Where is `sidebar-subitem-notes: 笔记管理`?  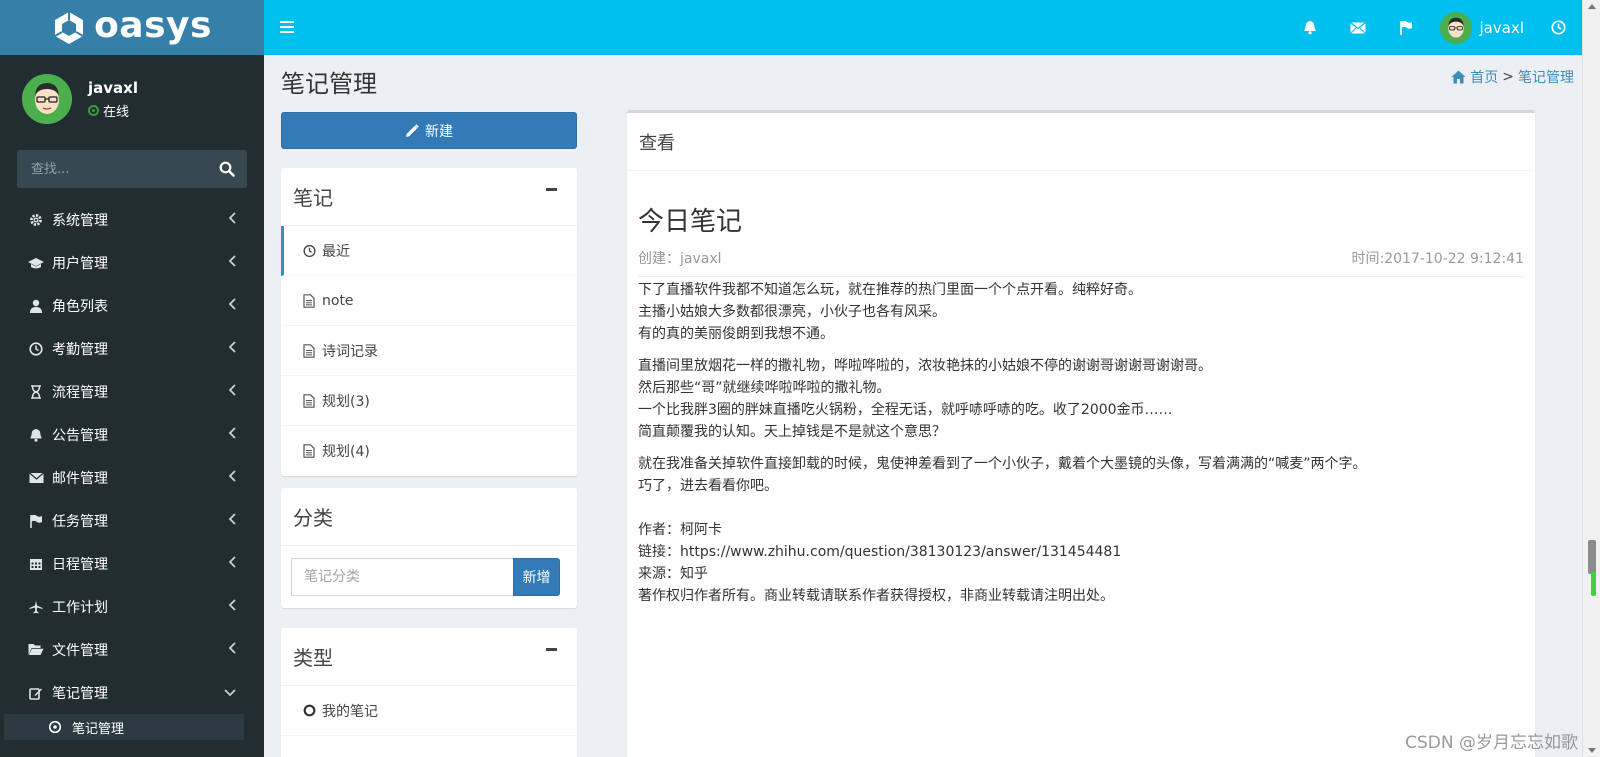 sidebar-subitem-notes: 笔记管理 is located at coordinates (124, 727).